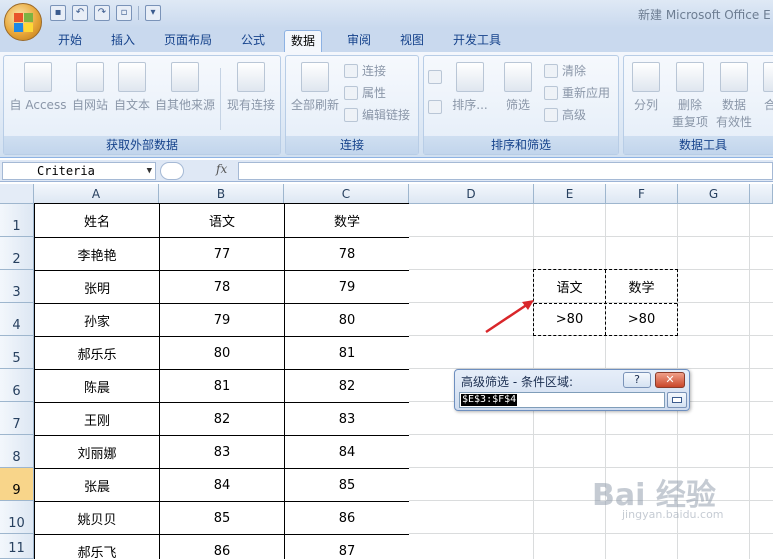 This screenshot has height=559, width=773. I want to click on criteria-header-cell: 数学, so click(641, 286).